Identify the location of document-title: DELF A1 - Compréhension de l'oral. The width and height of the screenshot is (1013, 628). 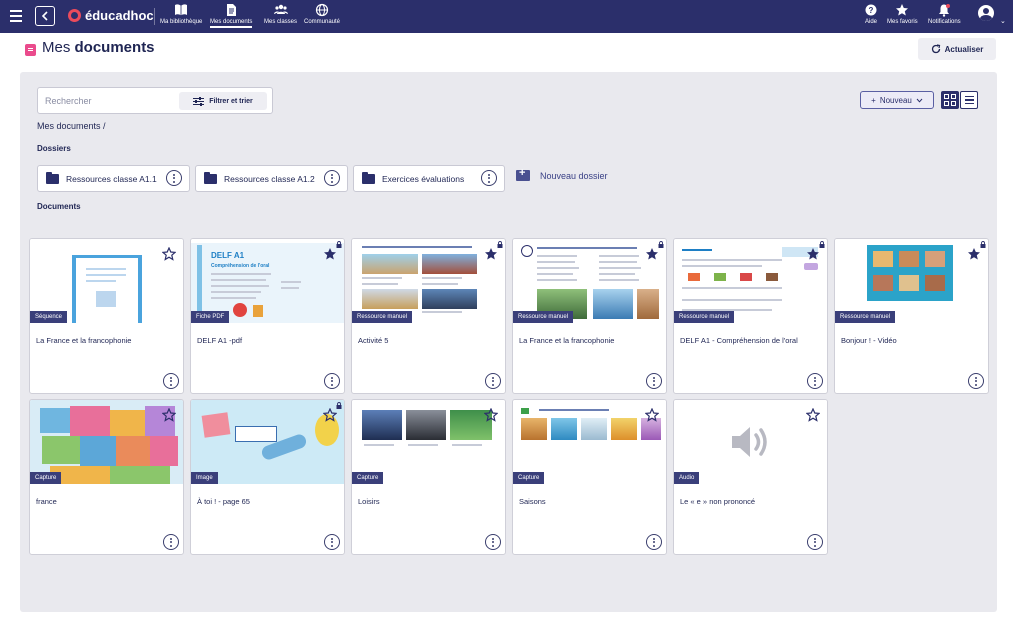
(739, 340).